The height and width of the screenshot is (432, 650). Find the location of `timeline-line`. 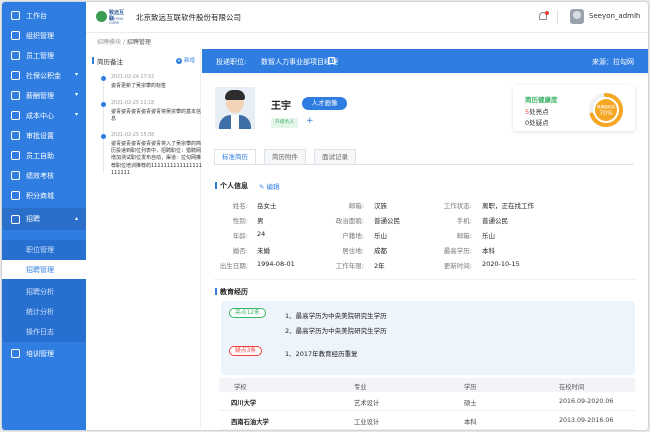

timeline-line is located at coordinates (103, 123).